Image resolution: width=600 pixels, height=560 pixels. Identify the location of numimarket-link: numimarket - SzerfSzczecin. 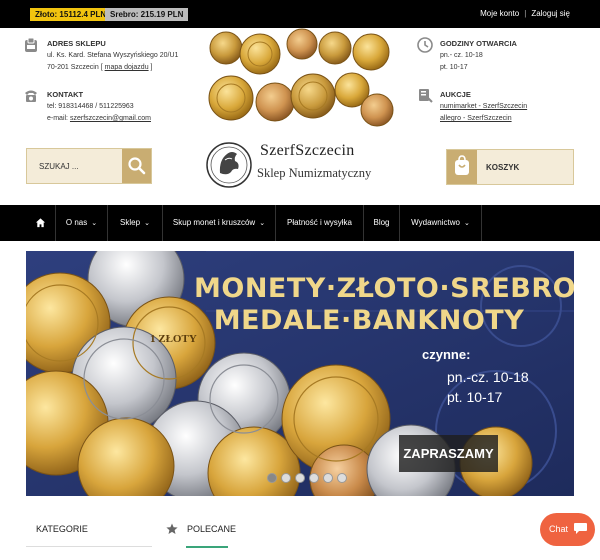
(483, 107).